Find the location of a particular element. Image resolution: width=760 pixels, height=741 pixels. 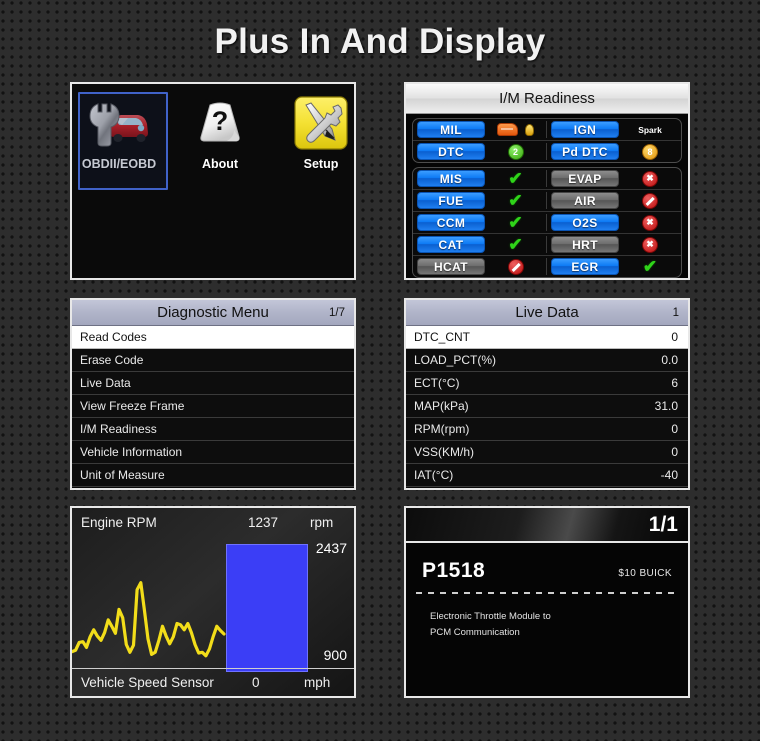

im-row: HCAT EGR ✔ is located at coordinates (547, 266).